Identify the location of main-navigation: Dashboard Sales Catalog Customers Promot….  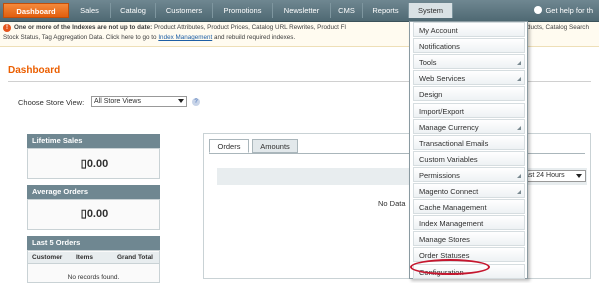
(299, 11).